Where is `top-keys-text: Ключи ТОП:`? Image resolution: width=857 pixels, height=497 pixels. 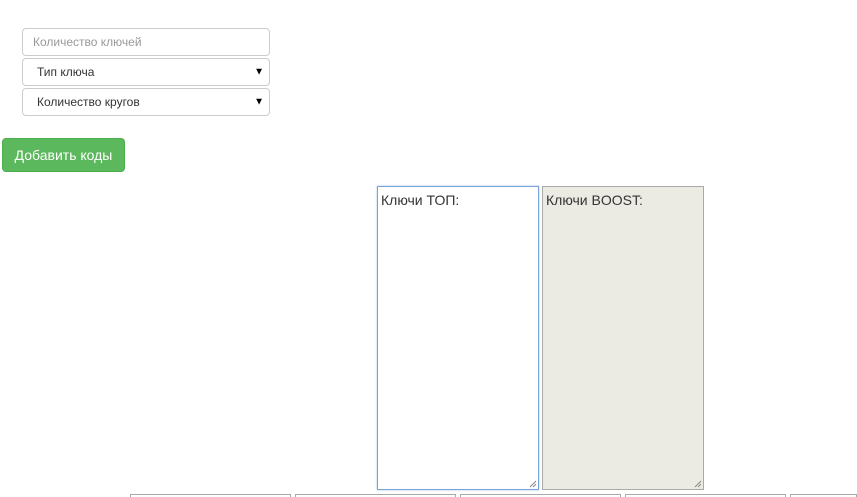
top-keys-text: Ключи ТОП: is located at coordinates (420, 200).